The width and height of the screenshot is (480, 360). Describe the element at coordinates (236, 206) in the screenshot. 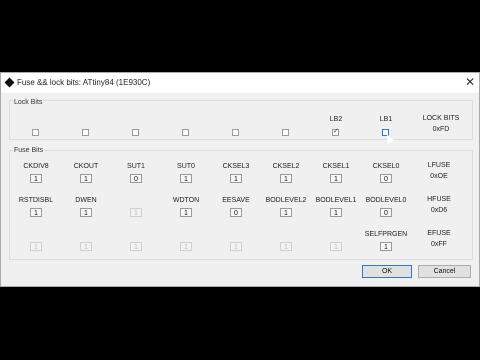

I see `fuse-bit-column: EESAVE 0` at that location.